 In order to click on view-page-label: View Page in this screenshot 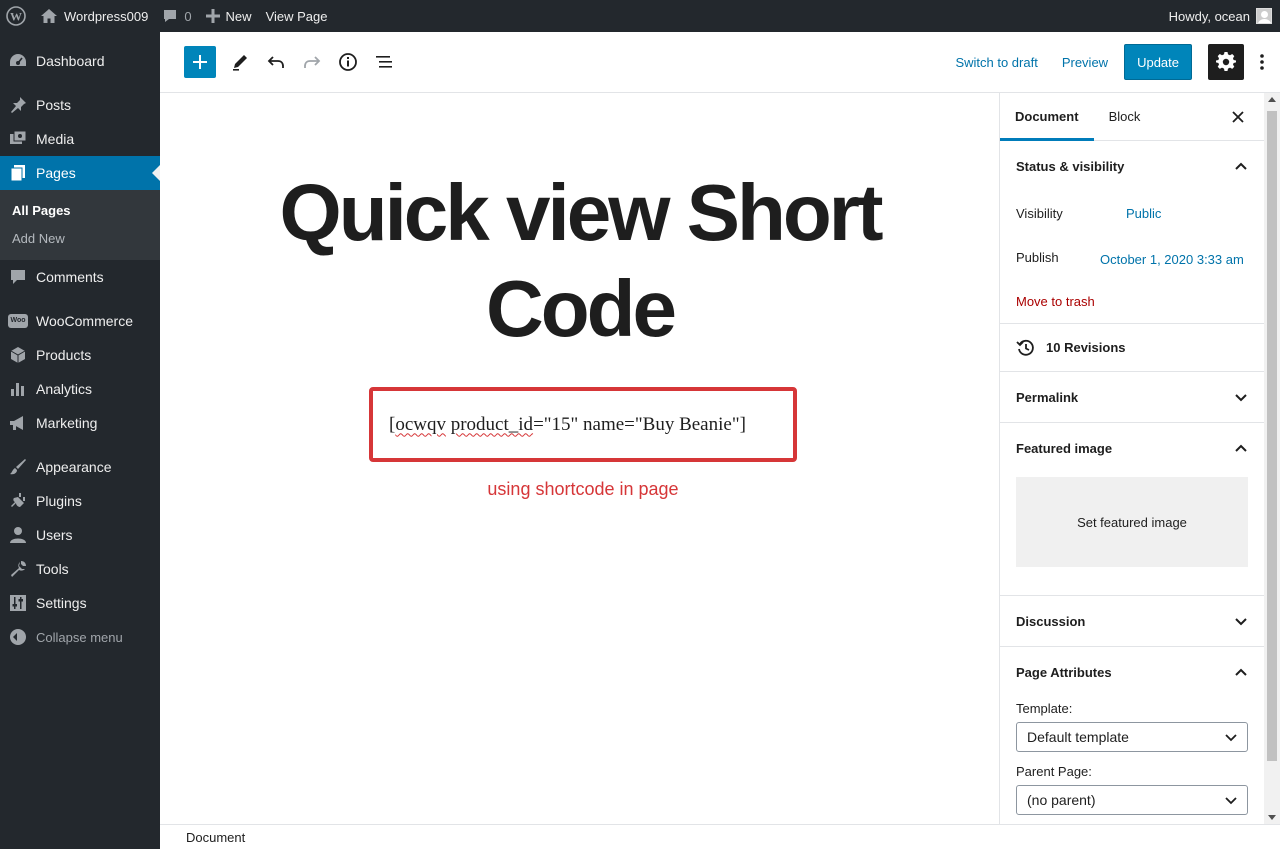, I will do `click(296, 16)`.